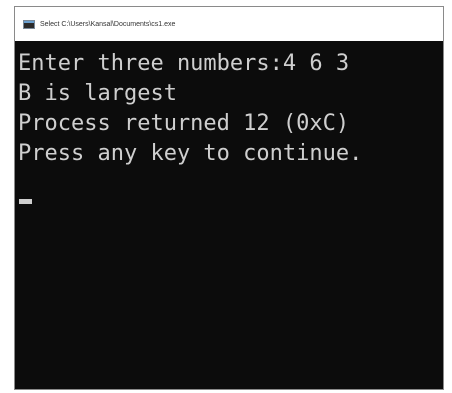 The image size is (452, 393). I want to click on console-app-icon, so click(29, 24).